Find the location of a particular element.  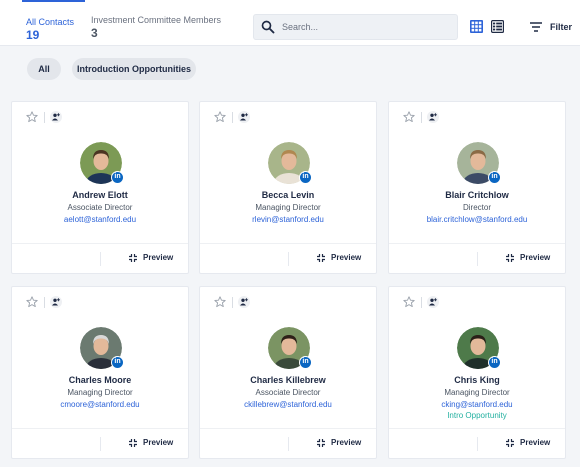

contact-email: ckillebrew@stanford.edu is located at coordinates (288, 404).